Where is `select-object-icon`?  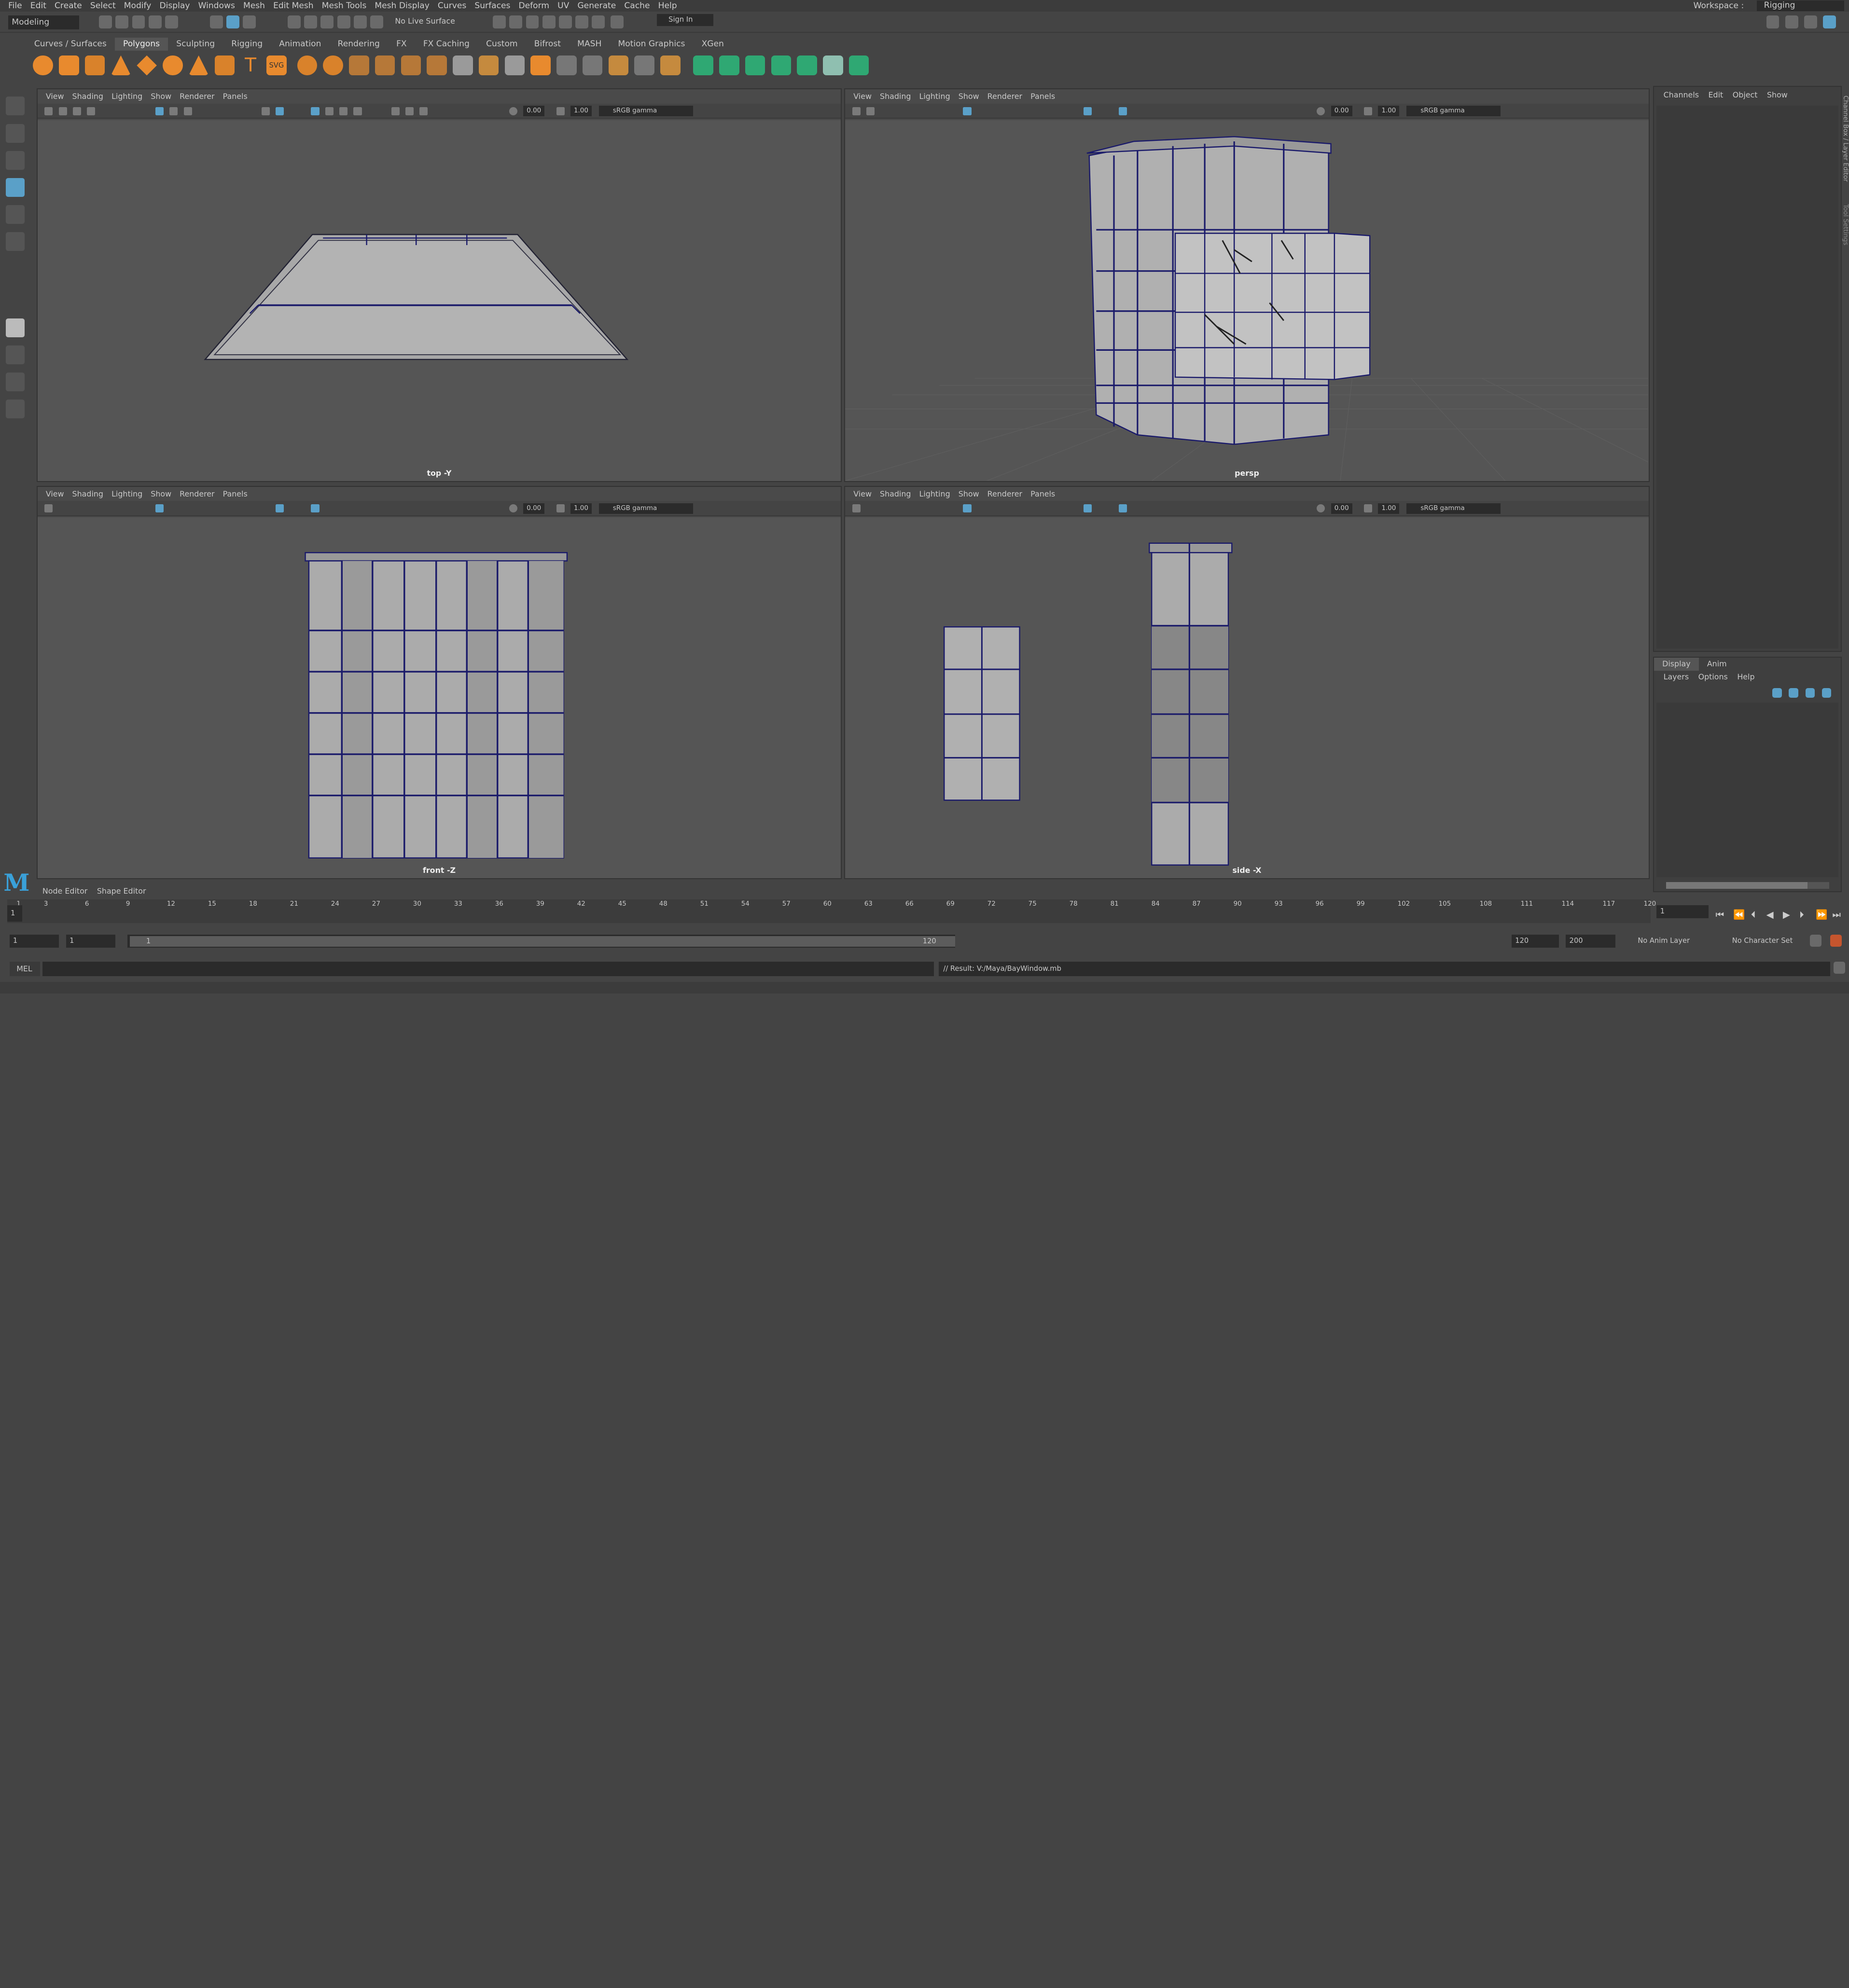
select-object-icon is located at coordinates (233, 21).